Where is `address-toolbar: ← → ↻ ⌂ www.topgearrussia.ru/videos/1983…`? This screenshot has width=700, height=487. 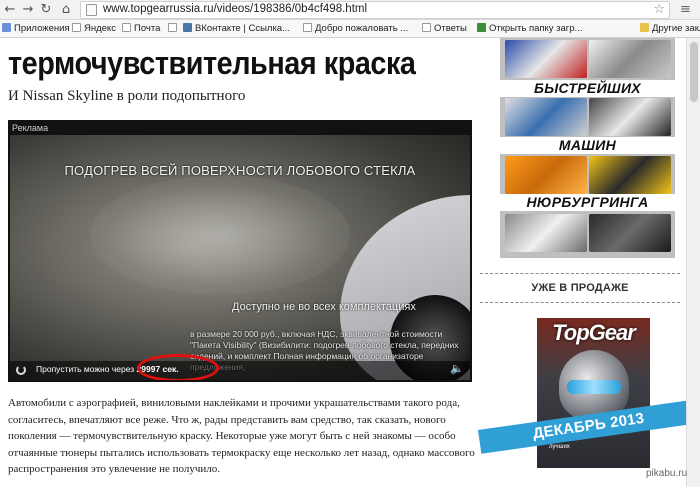
address-toolbar: ← → ↻ ⌂ www.topgearrussia.ru/videos/1983… is located at coordinates (350, 10).